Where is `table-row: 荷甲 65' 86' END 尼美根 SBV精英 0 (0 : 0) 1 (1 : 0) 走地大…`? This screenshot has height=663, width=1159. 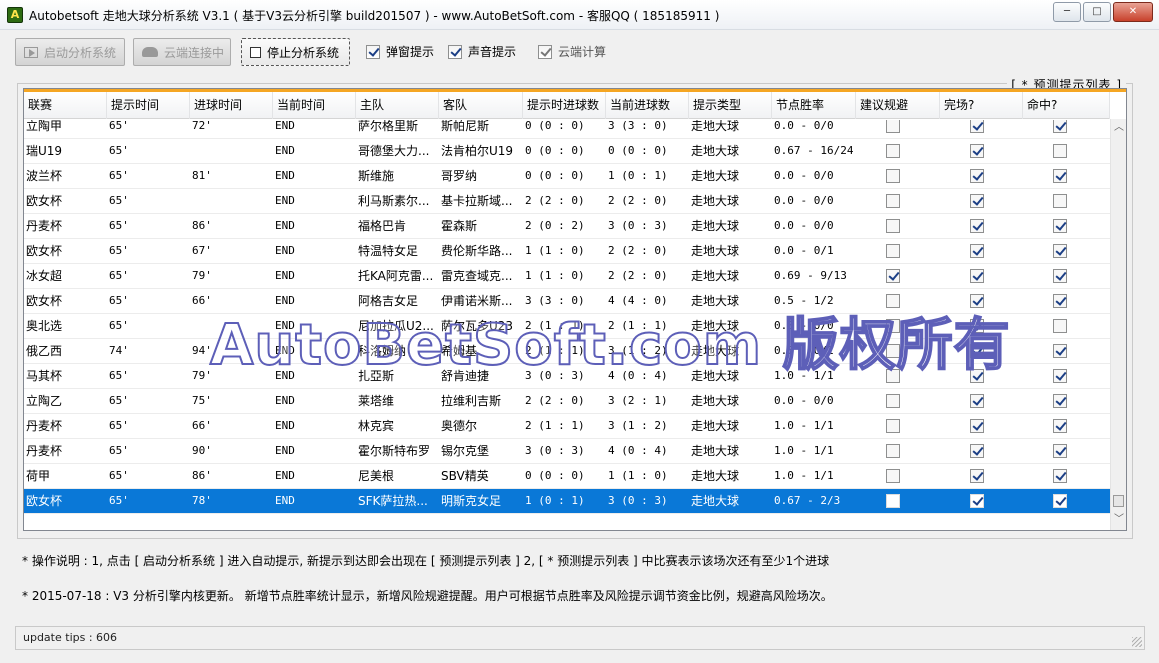
table-row: 荷甲 65' 86' END 尼美根 SBV精英 0 (0 : 0) 1 (1 : 0) 走地大… is located at coordinates (567, 476).